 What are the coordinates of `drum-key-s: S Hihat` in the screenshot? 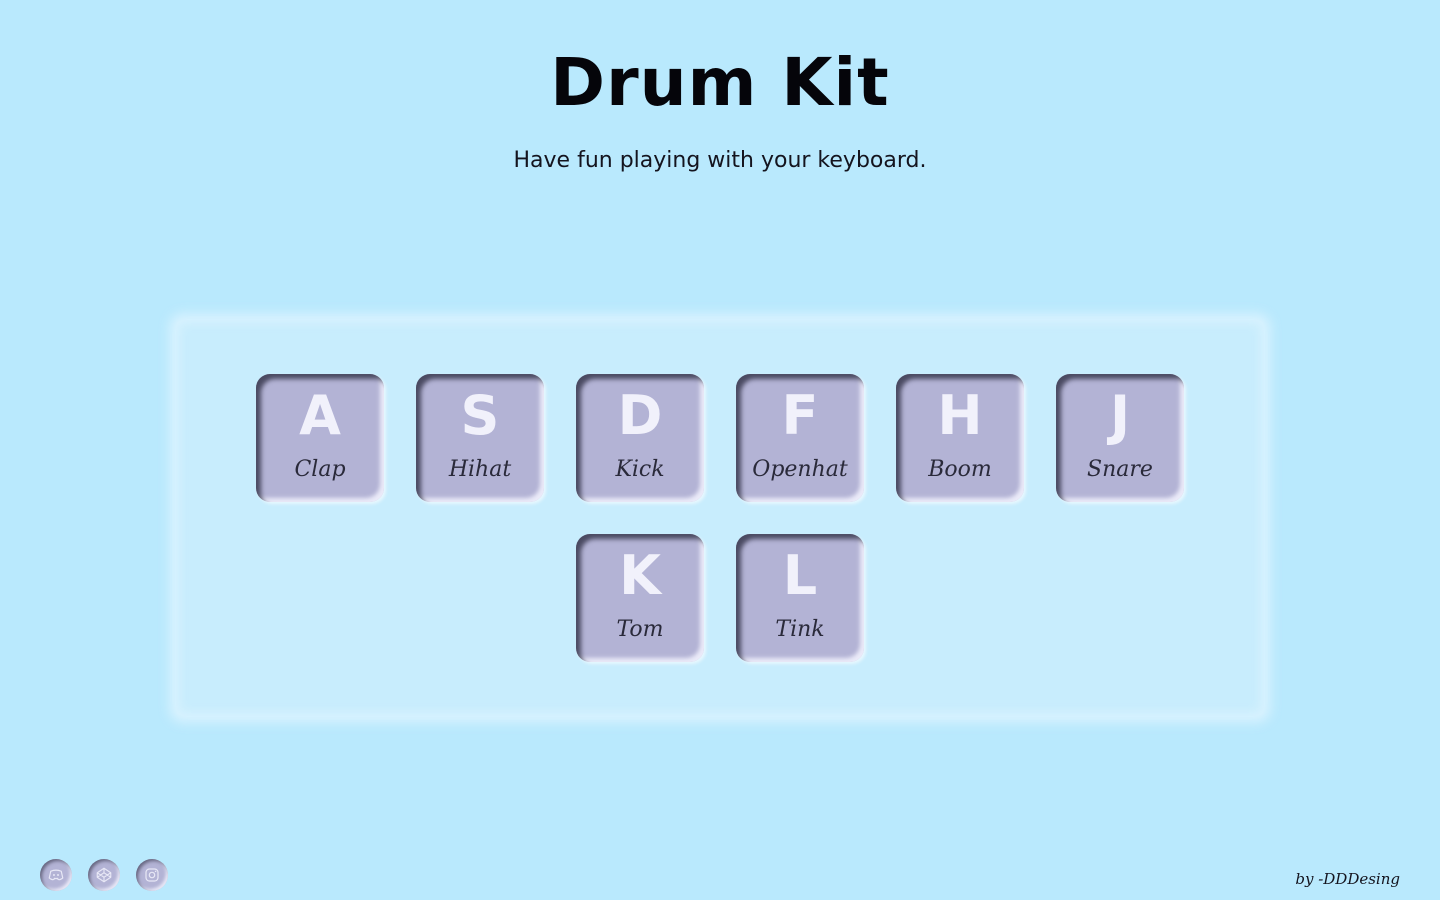 It's located at (480, 438).